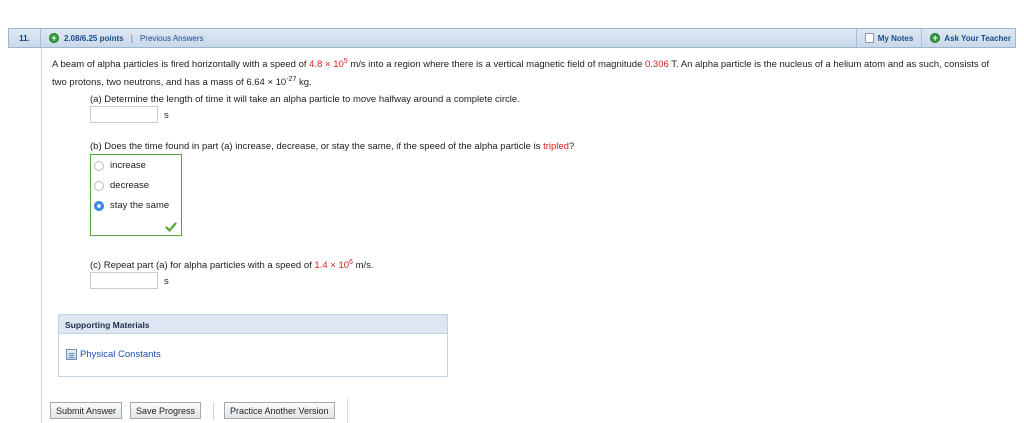  I want to click on submit-answer-button: Submit Answer, so click(86, 410).